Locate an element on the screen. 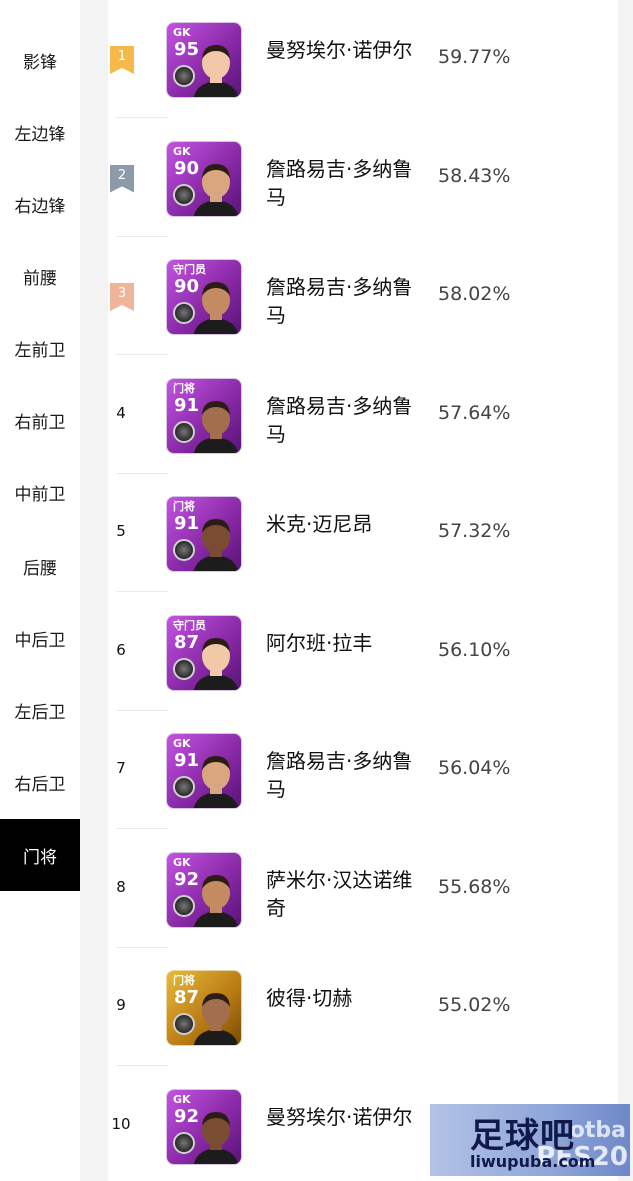  rank-ribbon: 3 is located at coordinates (122, 297).